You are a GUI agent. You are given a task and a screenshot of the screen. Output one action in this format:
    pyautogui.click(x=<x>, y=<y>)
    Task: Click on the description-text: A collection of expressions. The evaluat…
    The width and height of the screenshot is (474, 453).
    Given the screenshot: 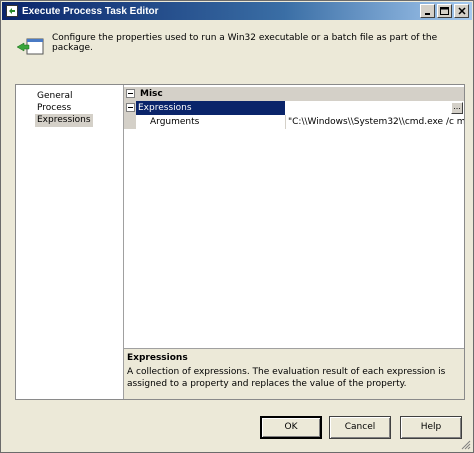 What is the action you would take?
    pyautogui.click(x=286, y=378)
    